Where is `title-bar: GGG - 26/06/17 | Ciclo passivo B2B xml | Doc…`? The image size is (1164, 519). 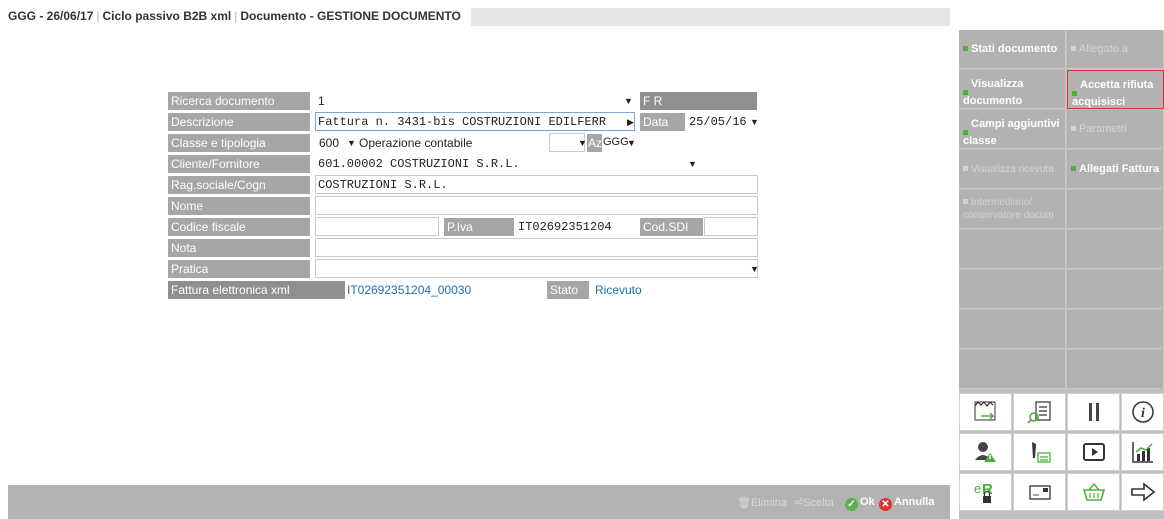 title-bar: GGG - 26/06/17 | Ciclo passivo B2B xml | Doc… is located at coordinates (479, 17).